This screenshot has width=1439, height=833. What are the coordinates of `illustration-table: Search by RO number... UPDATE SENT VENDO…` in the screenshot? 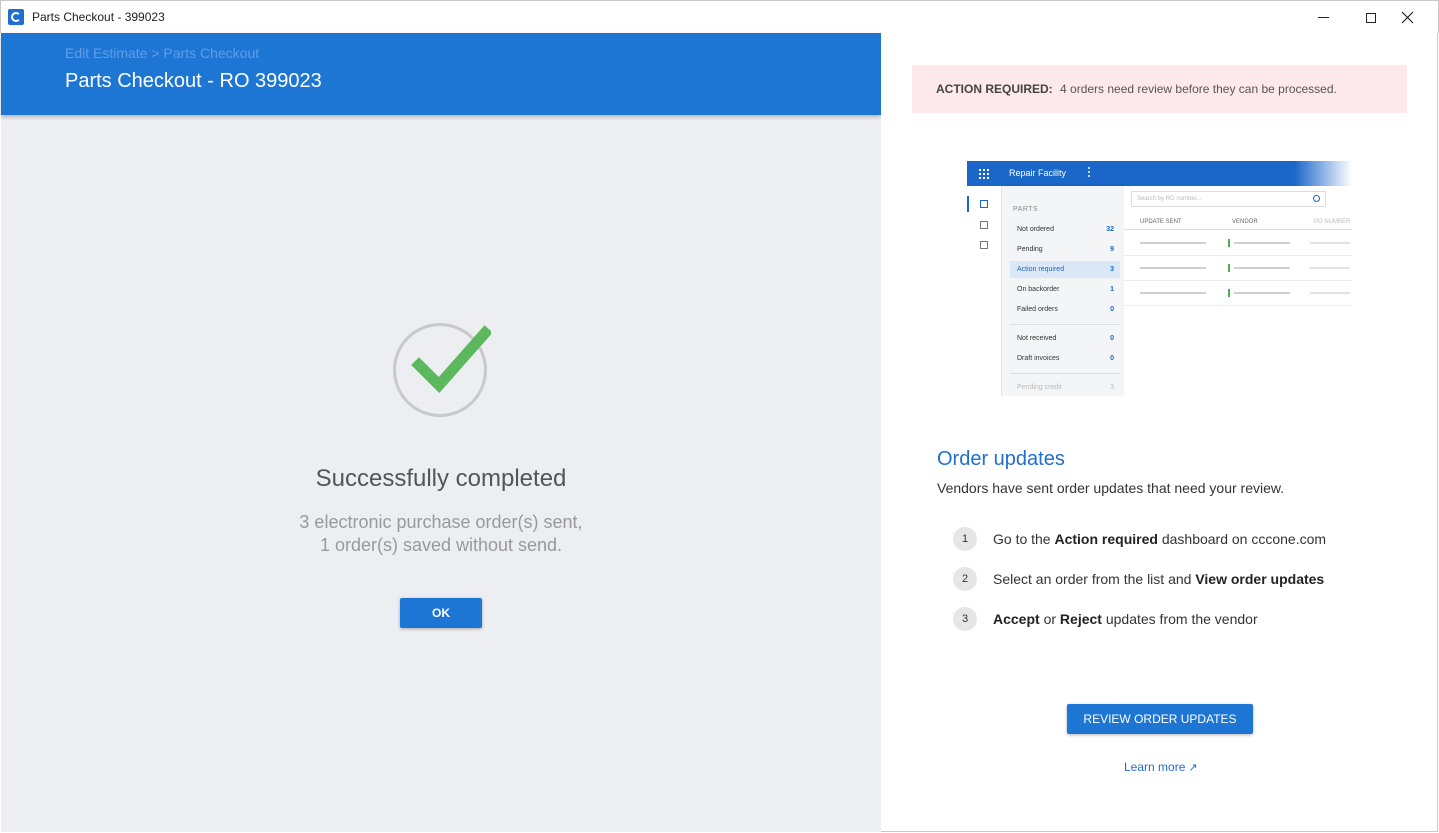 It's located at (1238, 291).